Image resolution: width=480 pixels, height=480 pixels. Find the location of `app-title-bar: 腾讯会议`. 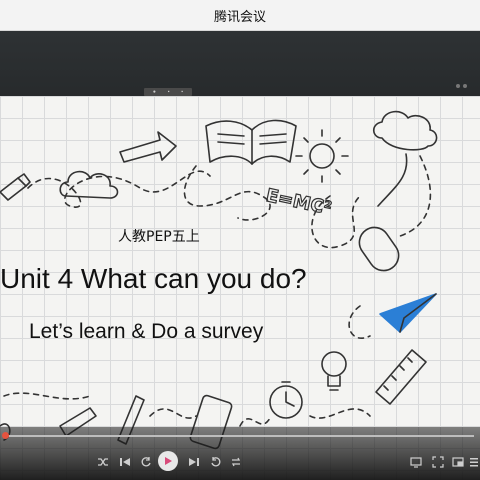

app-title-bar: 腾讯会议 is located at coordinates (240, 15).